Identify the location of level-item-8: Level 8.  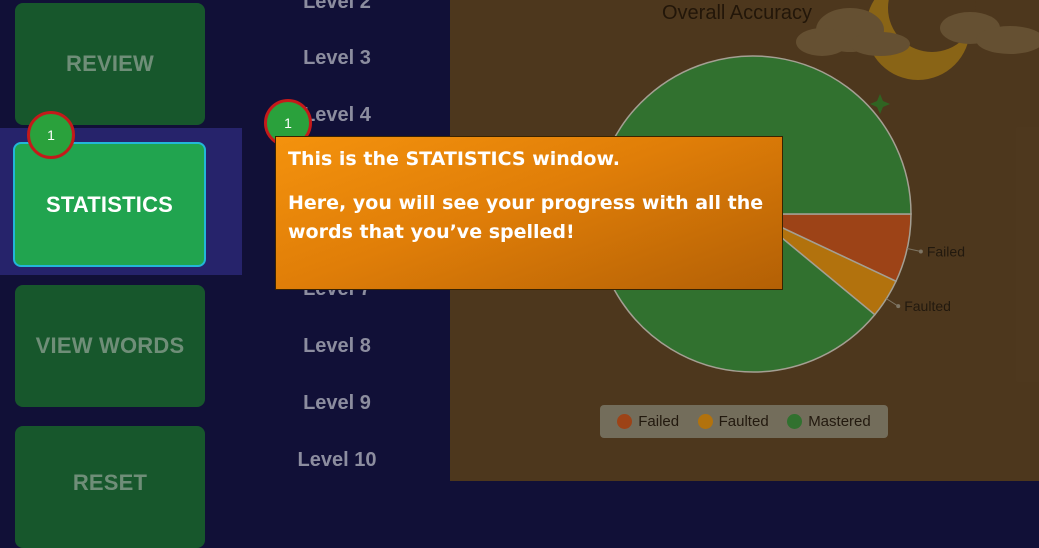
(337, 346).